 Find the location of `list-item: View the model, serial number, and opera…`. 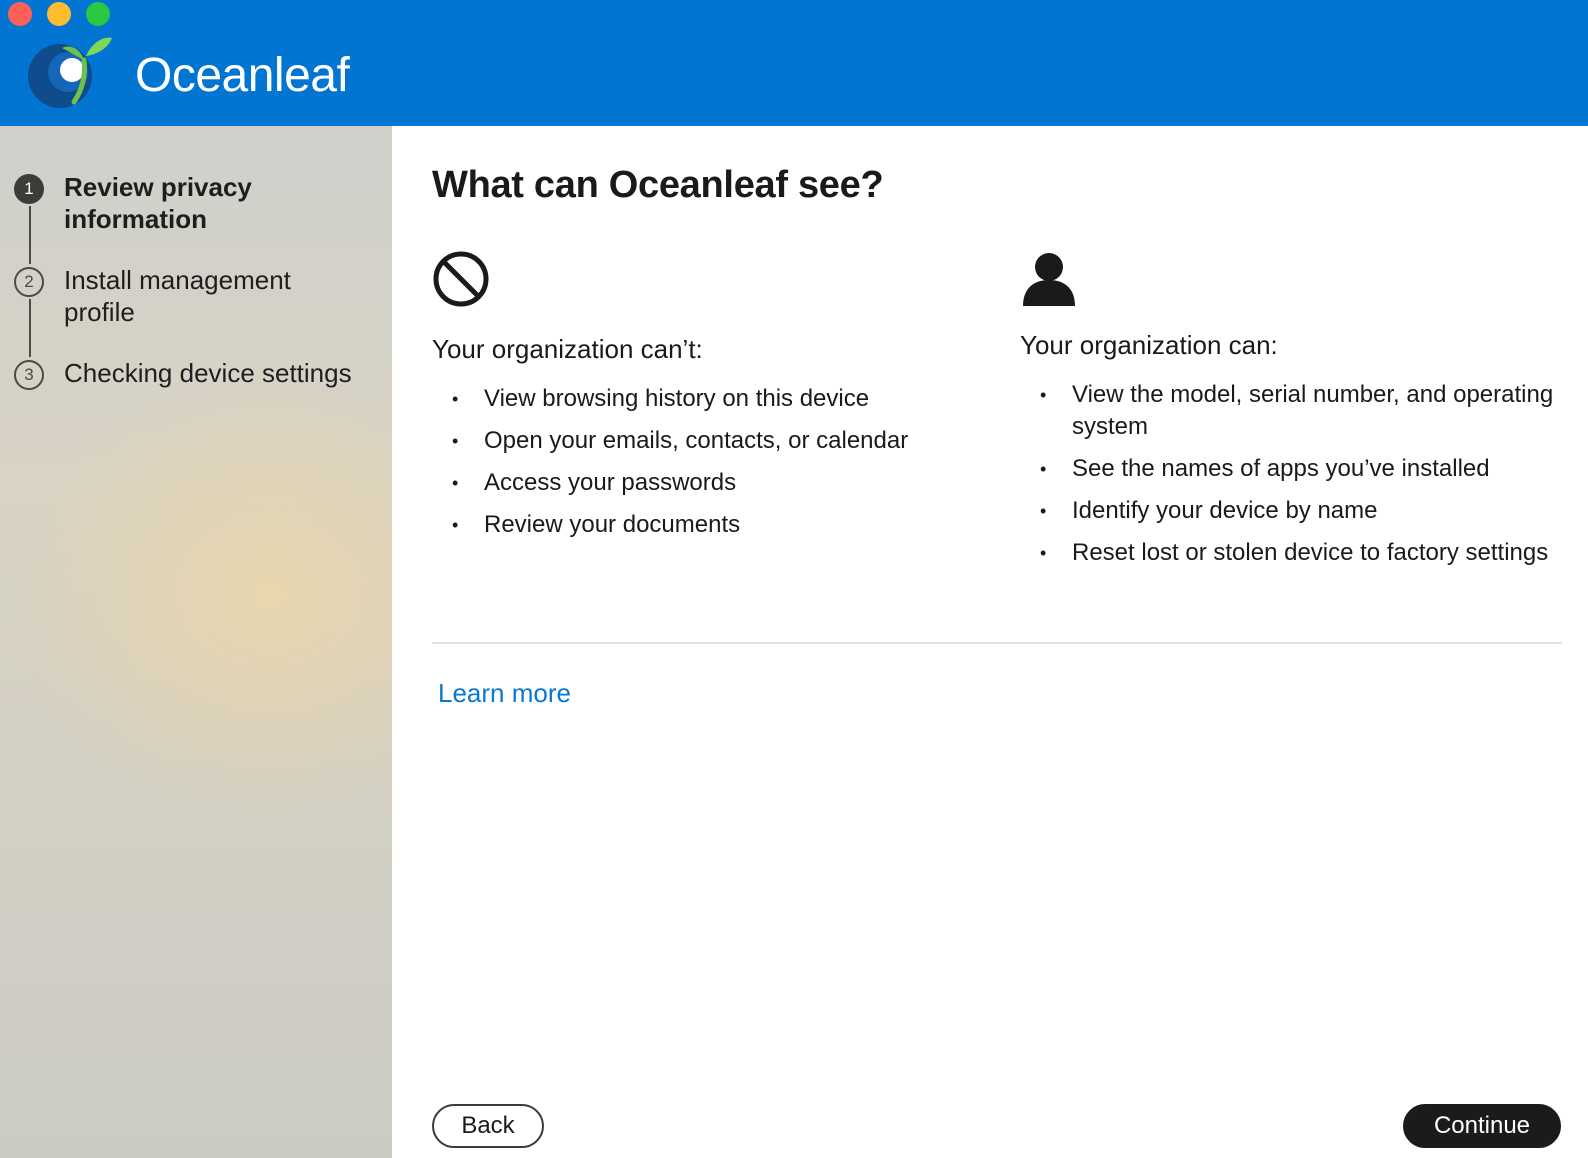

list-item: View the model, serial number, and opera… is located at coordinates (1290, 411).